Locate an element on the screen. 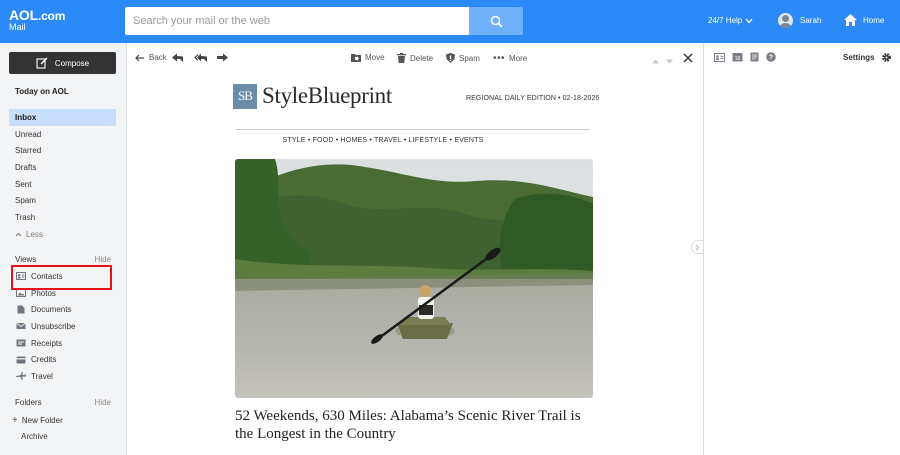 Image resolution: width=900 pixels, height=455 pixels. home-label: Home is located at coordinates (874, 20).